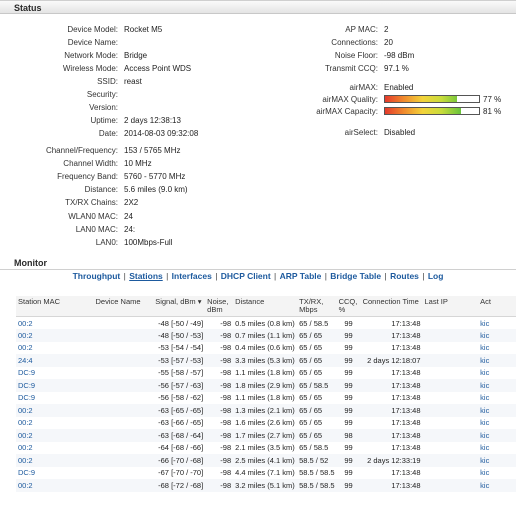  What do you see at coordinates (397, 99) in the screenshot?
I see `airmax-quality: airMAX Quality: 77 %` at bounding box center [397, 99].